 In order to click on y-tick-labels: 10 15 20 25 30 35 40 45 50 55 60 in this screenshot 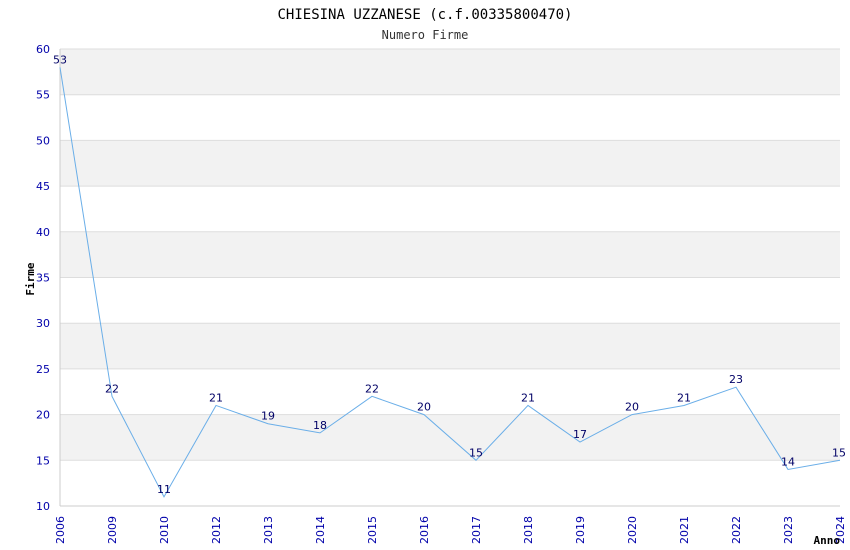, I will do `click(43, 278)`.